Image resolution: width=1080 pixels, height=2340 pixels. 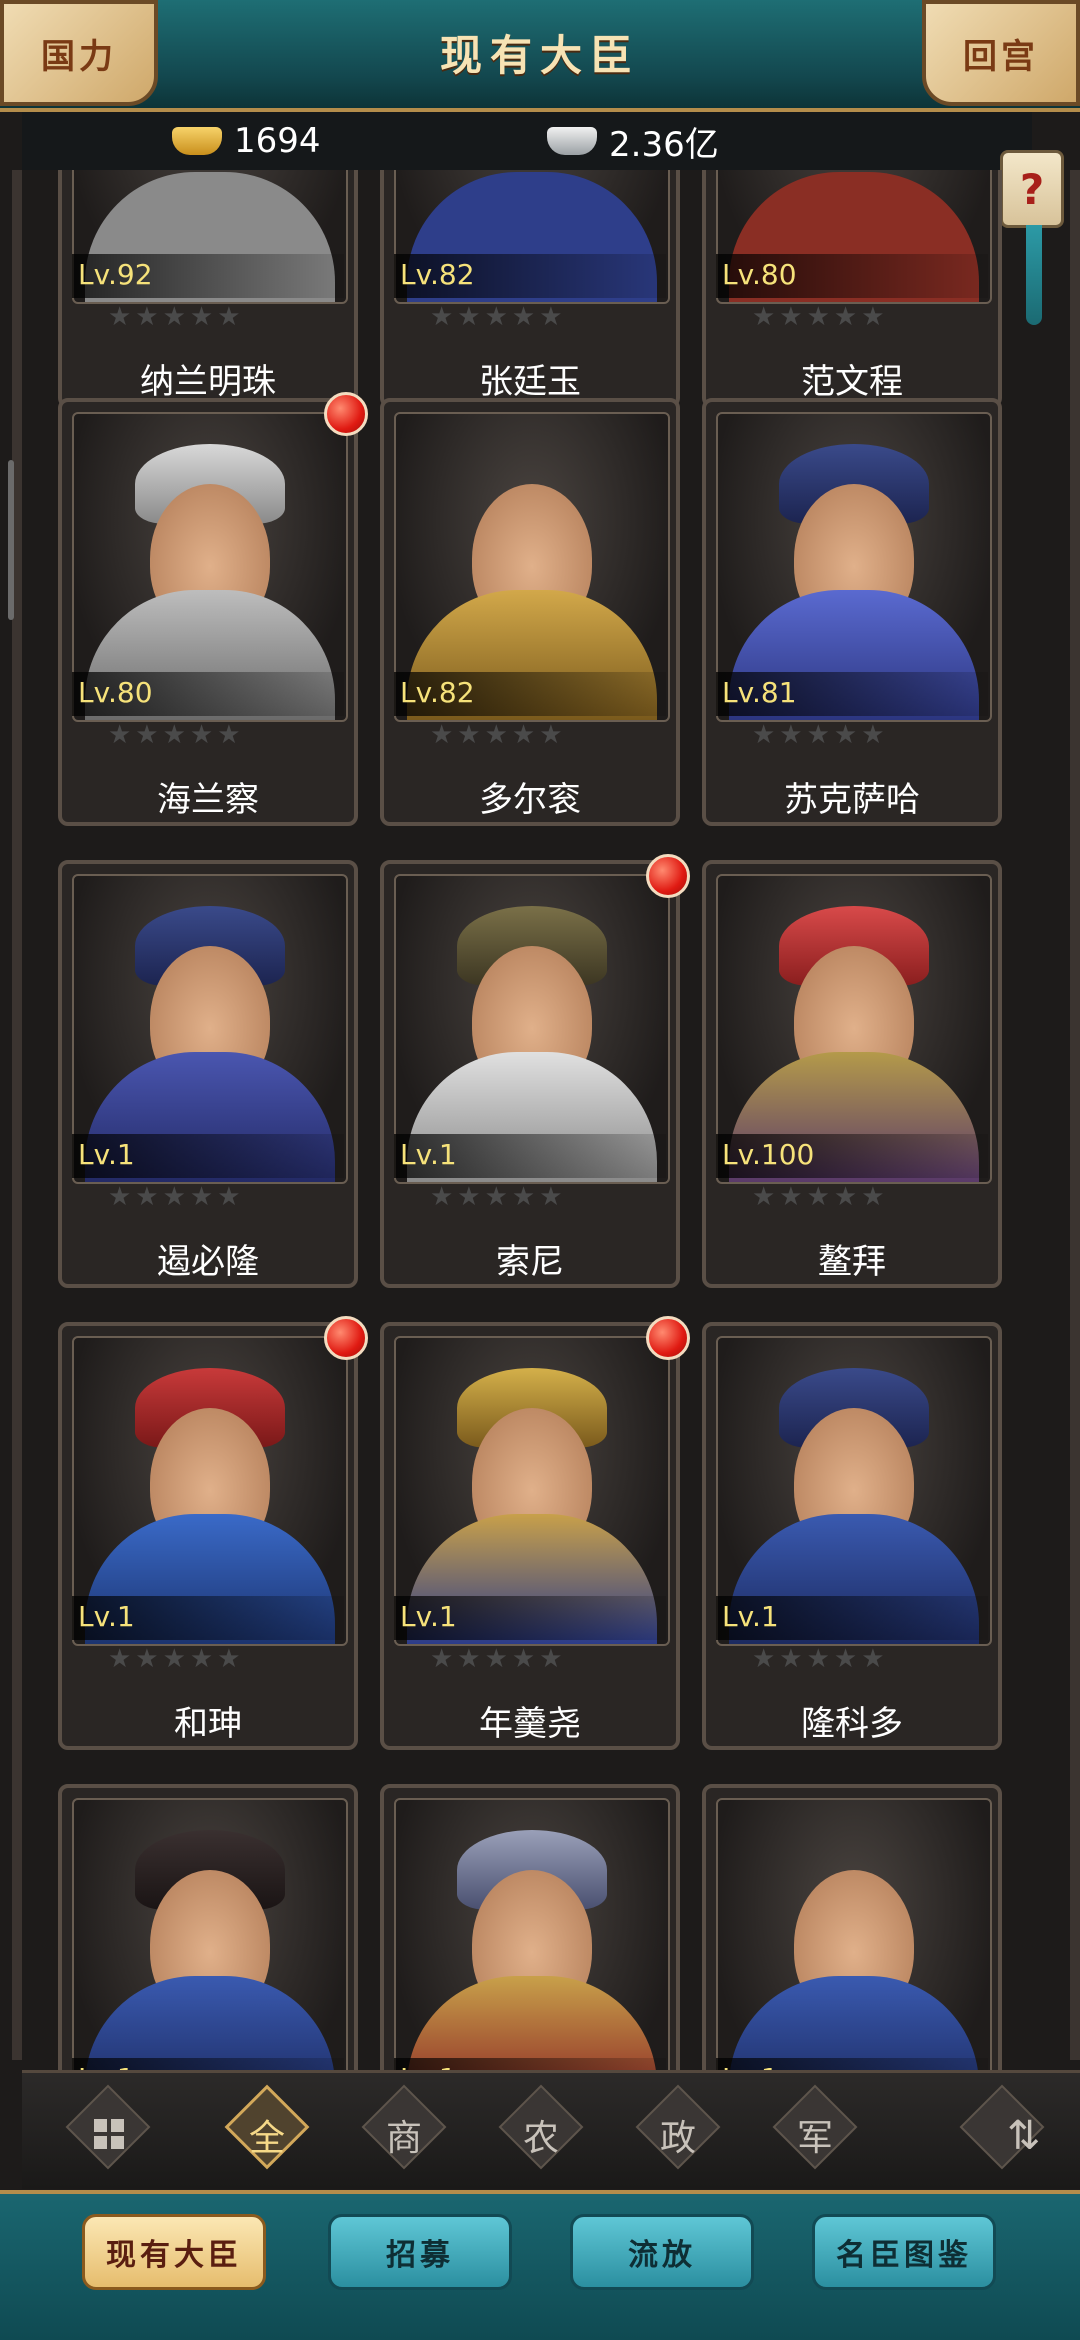 What do you see at coordinates (527, 141) in the screenshot?
I see `resource-bar: 1694 2.36亿` at bounding box center [527, 141].